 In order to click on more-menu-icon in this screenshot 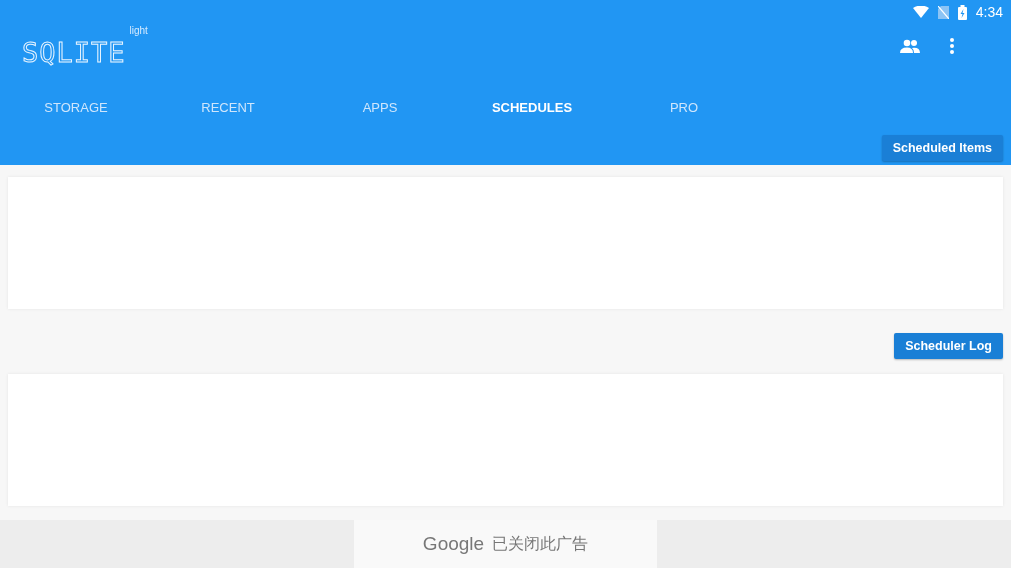, I will do `click(952, 46)`.